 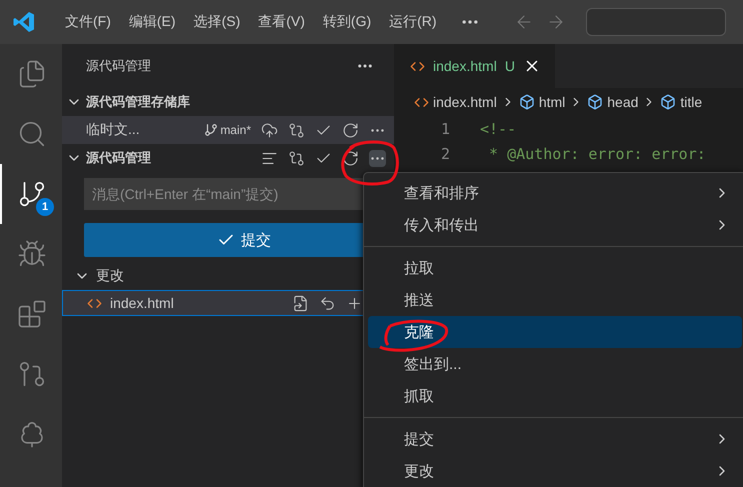 I want to click on search-field, so click(x=656, y=22).